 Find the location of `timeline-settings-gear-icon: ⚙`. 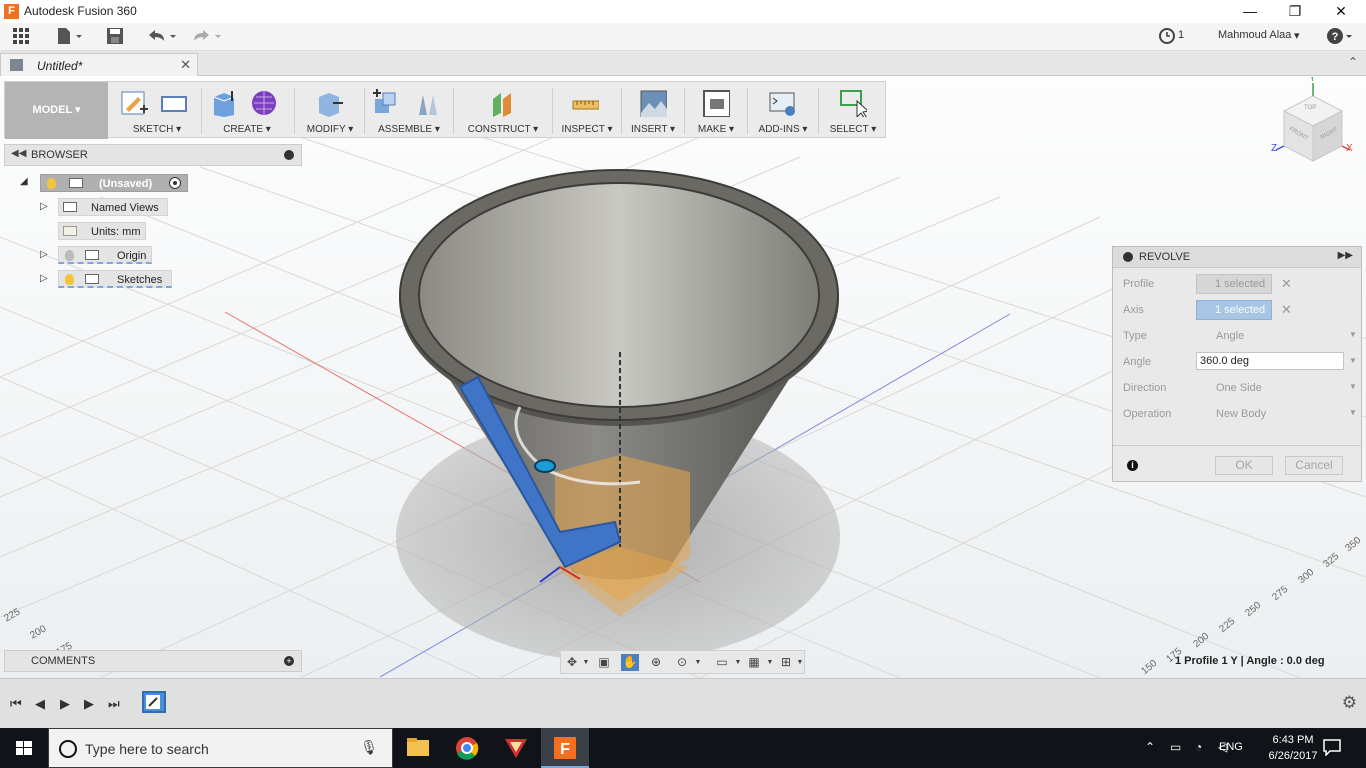

timeline-settings-gear-icon: ⚙ is located at coordinates (1349, 703).